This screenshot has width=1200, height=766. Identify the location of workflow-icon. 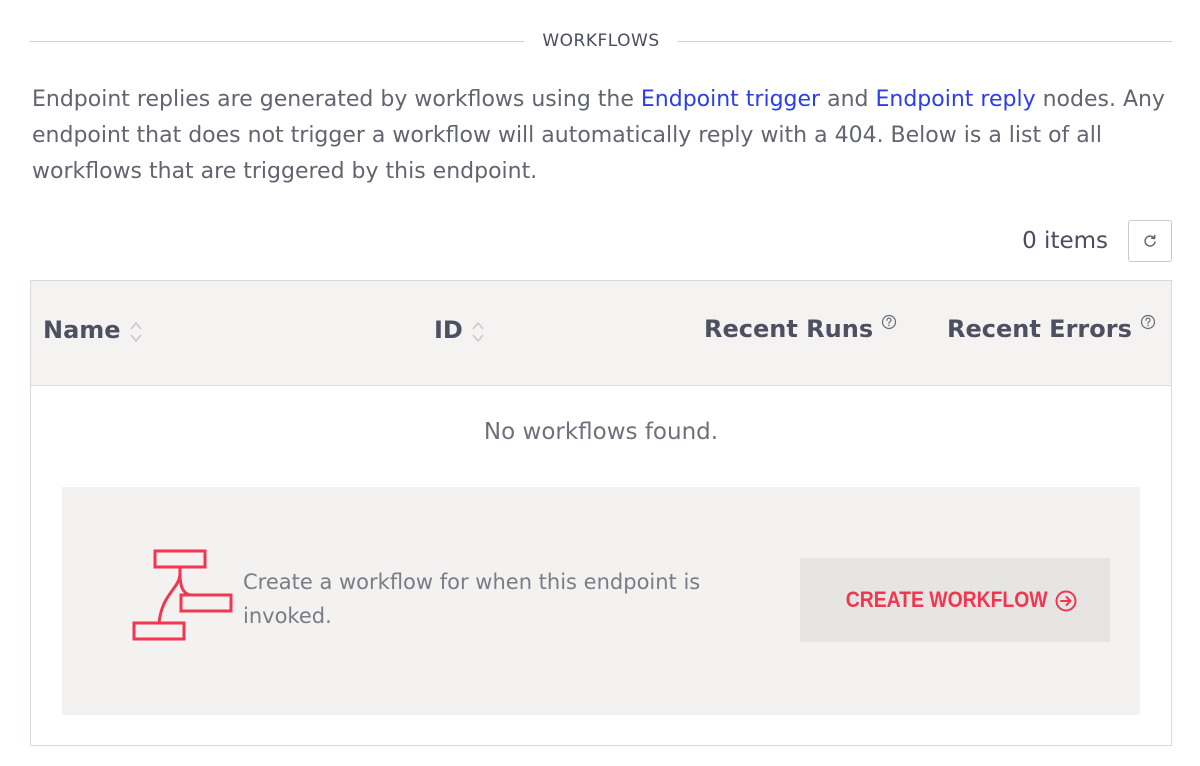
(182, 595).